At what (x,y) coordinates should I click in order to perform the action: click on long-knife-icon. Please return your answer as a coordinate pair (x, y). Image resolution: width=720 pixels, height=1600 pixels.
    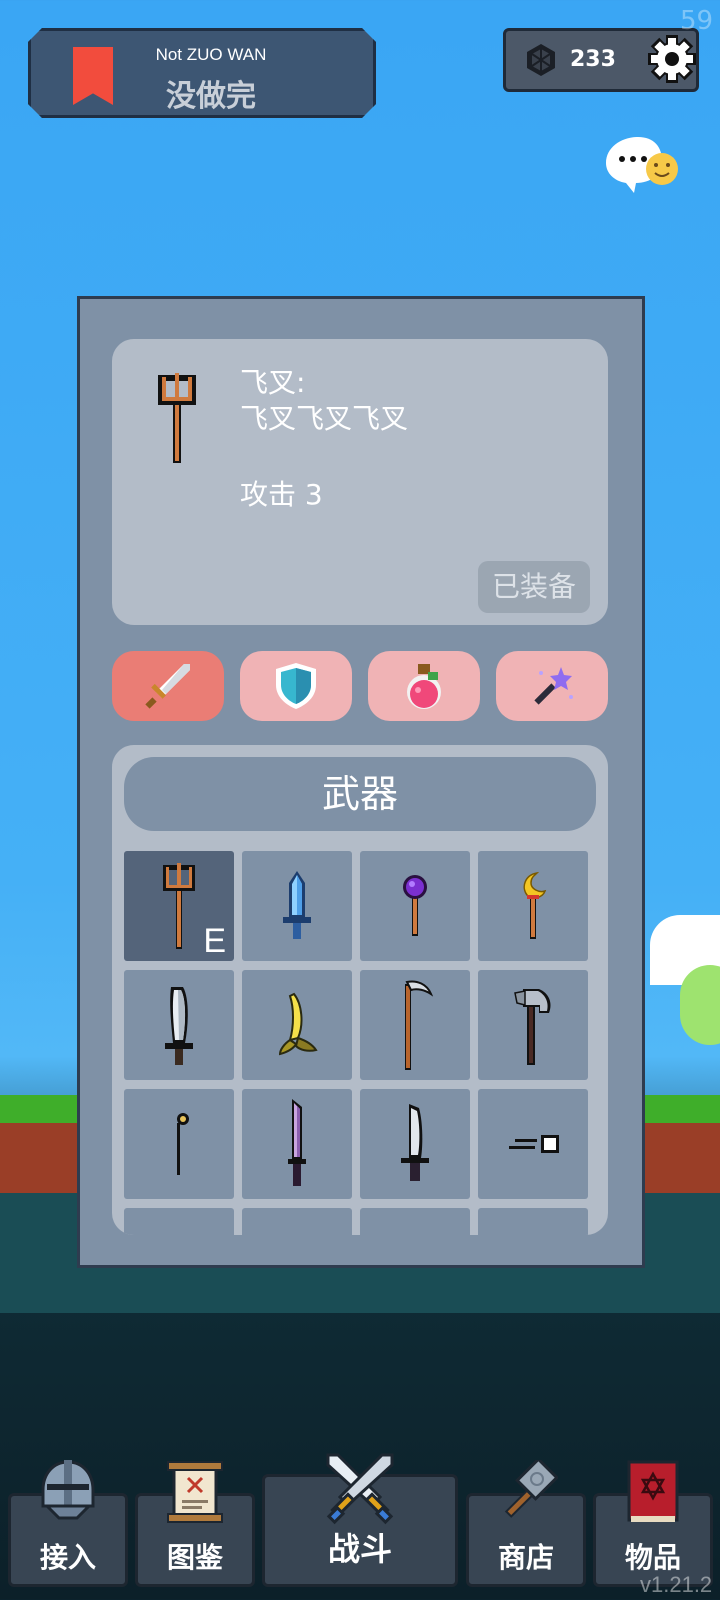
    Looking at the image, I should click on (415, 1142).